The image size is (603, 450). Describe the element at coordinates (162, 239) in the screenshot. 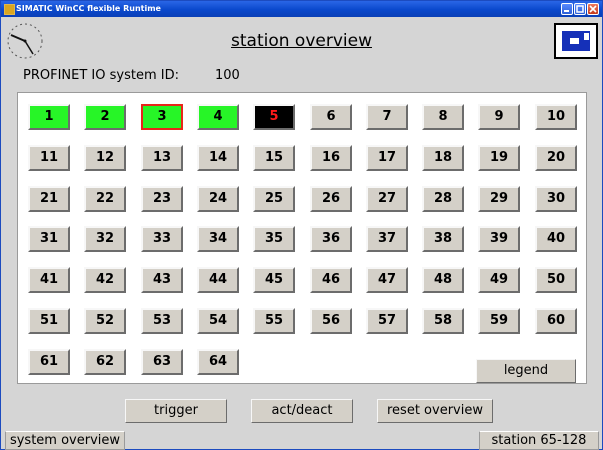

I see `station-button-33: 33` at that location.